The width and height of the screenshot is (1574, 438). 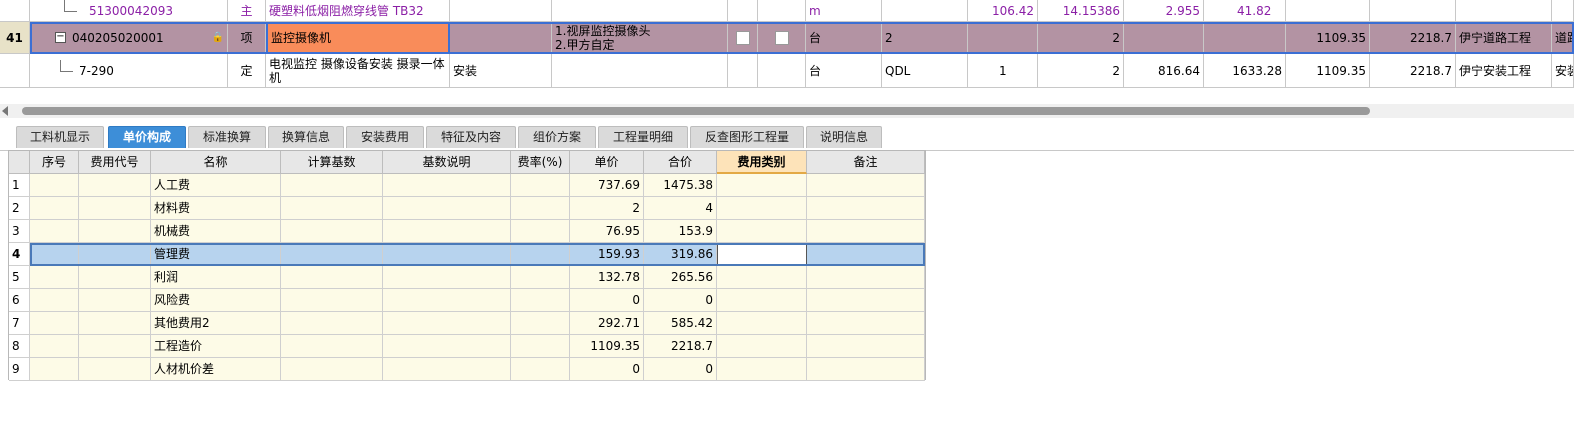 I want to click on name-cell: 人材机价差, so click(x=216, y=369).